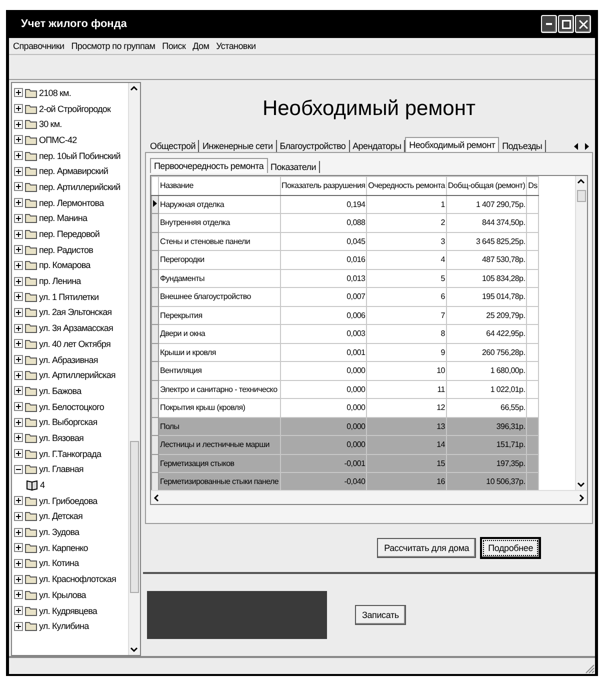  What do you see at coordinates (62, 595) in the screenshot?
I see `tree-item: ул. Крылова` at bounding box center [62, 595].